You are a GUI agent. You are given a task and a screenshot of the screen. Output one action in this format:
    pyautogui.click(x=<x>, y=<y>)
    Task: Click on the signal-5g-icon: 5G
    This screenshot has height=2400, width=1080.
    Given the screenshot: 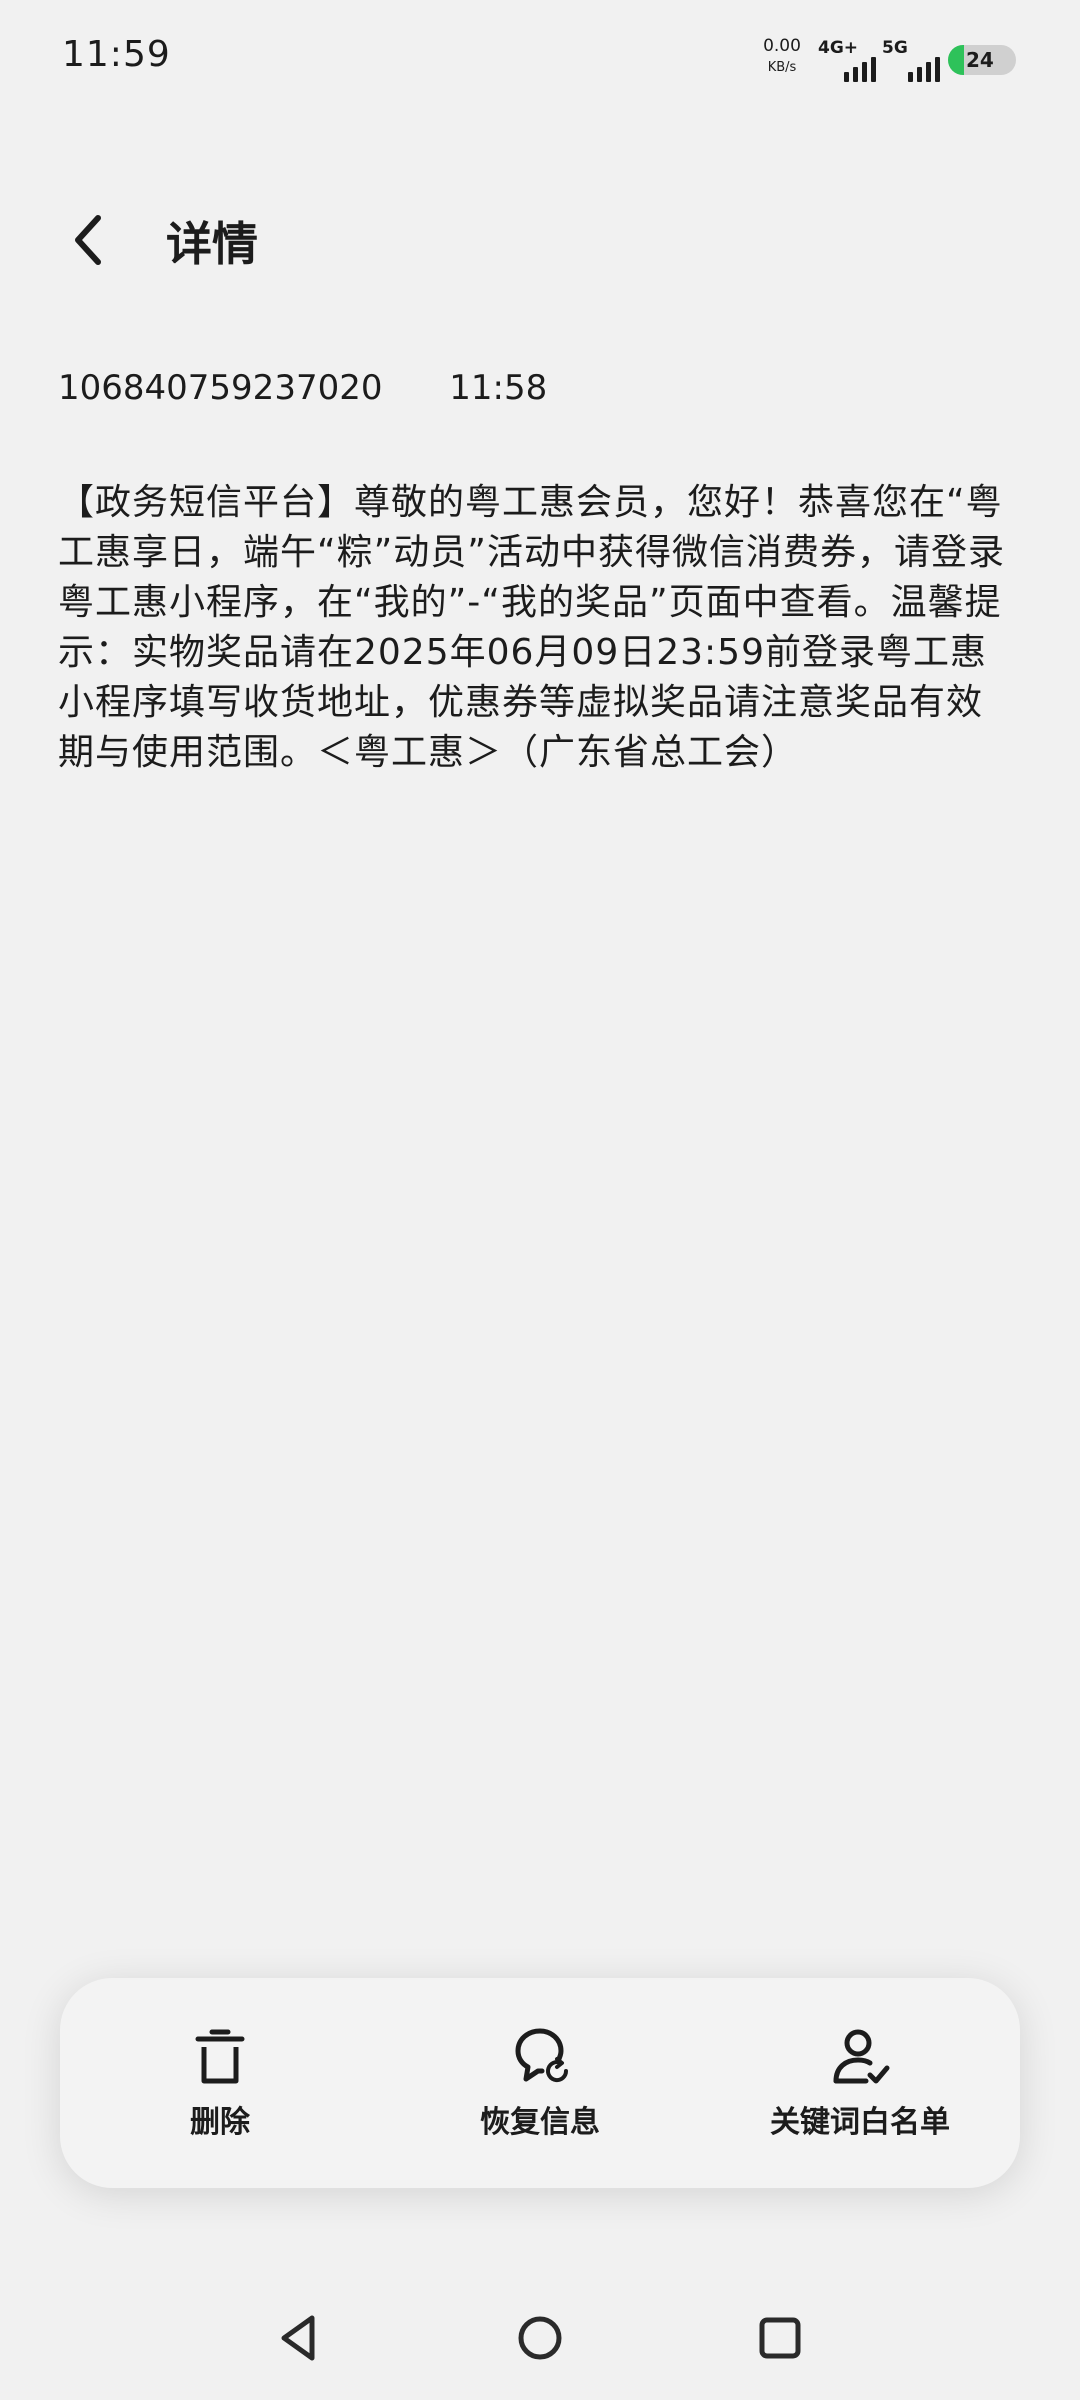 What is the action you would take?
    pyautogui.click(x=911, y=60)
    